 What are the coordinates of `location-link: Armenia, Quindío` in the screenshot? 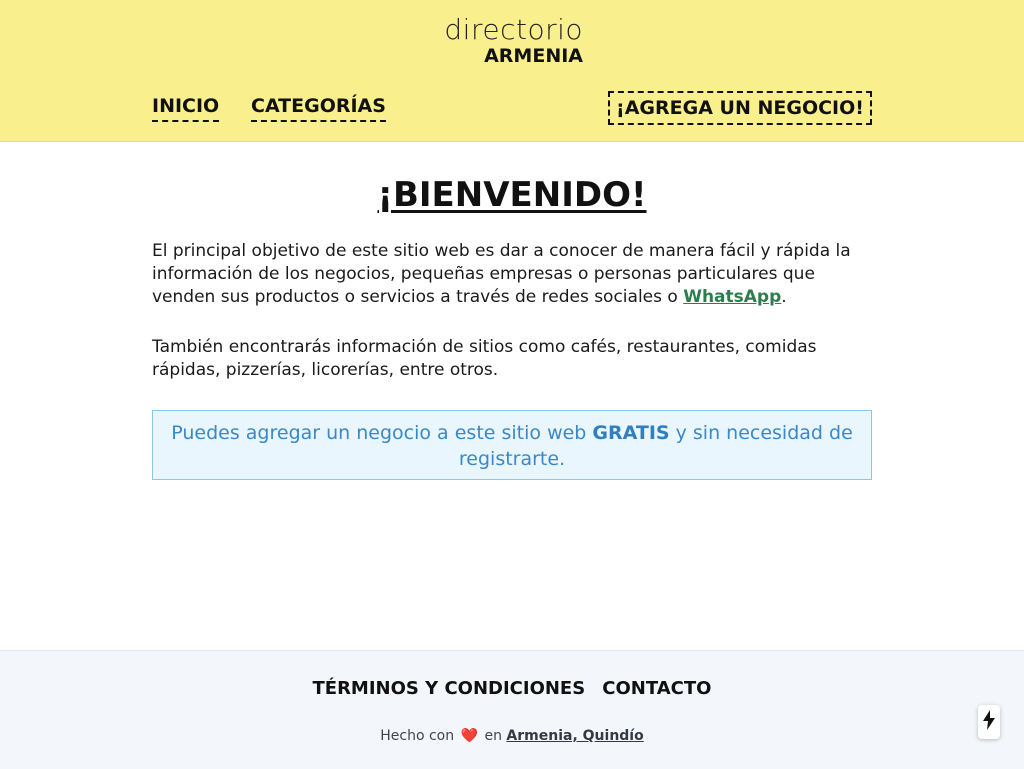 It's located at (574, 736).